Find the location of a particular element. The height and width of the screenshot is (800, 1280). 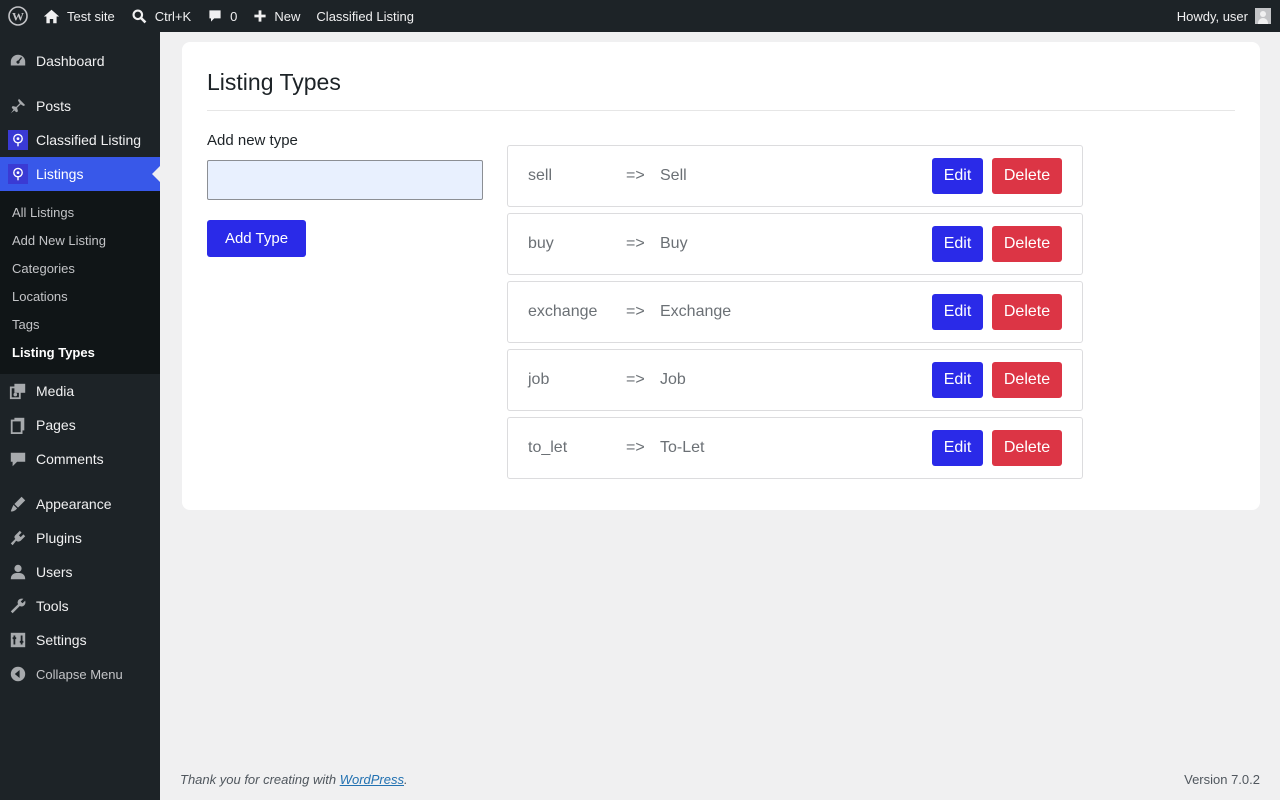

menu-label: Comments is located at coordinates (70, 459).